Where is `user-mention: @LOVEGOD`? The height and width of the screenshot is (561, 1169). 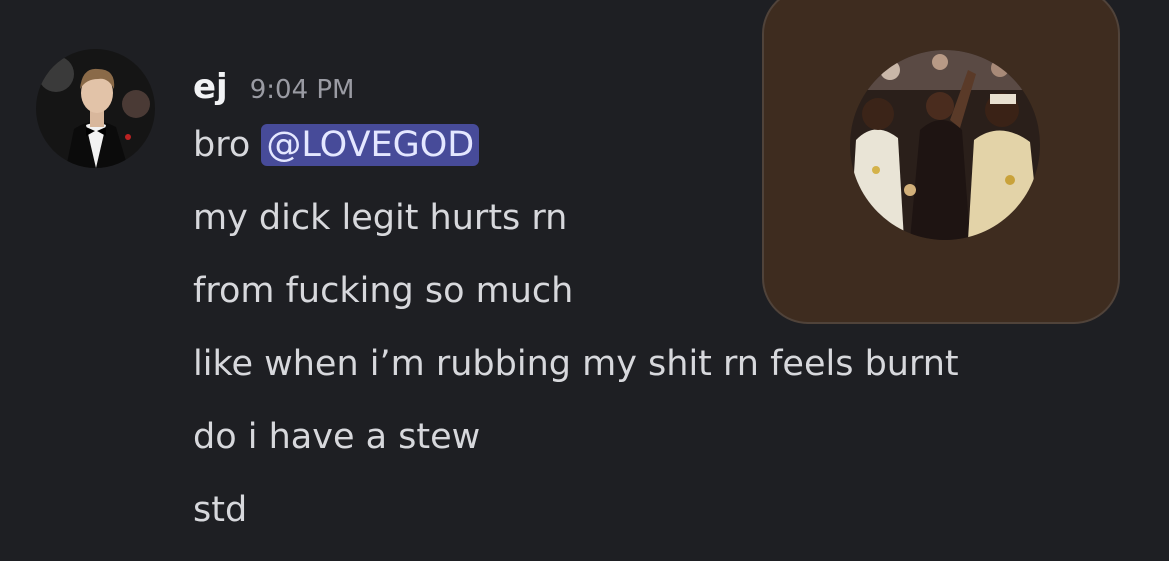
user-mention: @LOVEGOD is located at coordinates (370, 145).